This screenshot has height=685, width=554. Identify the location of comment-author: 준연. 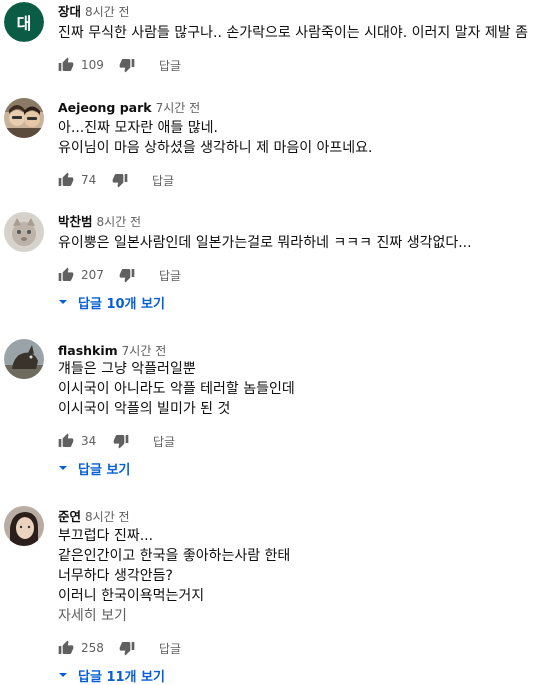
(69, 516).